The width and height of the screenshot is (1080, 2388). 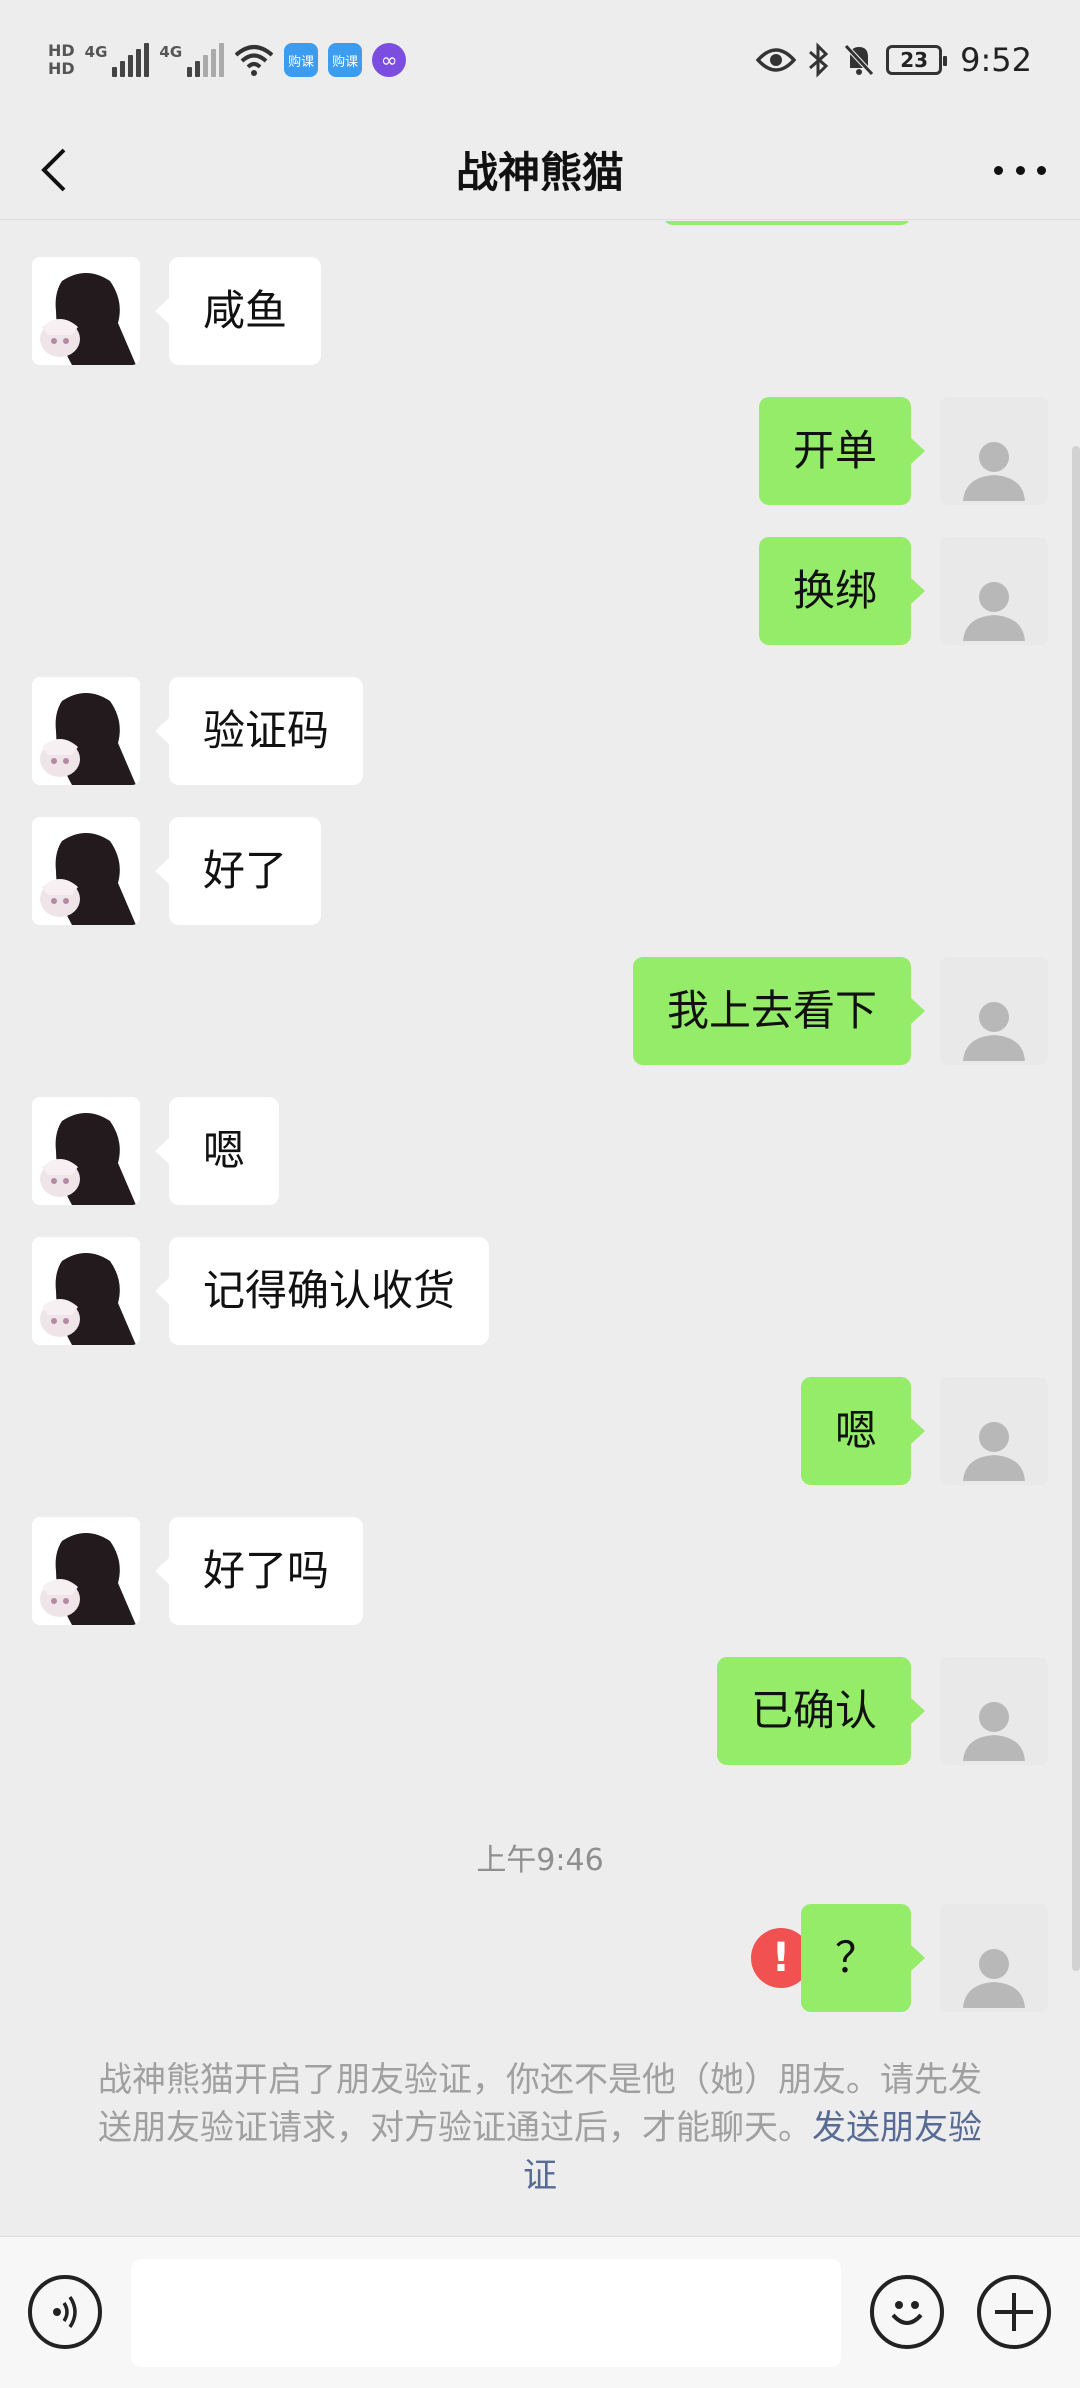 What do you see at coordinates (322, 1291) in the screenshot?
I see `message-bubble: 记得确认收货` at bounding box center [322, 1291].